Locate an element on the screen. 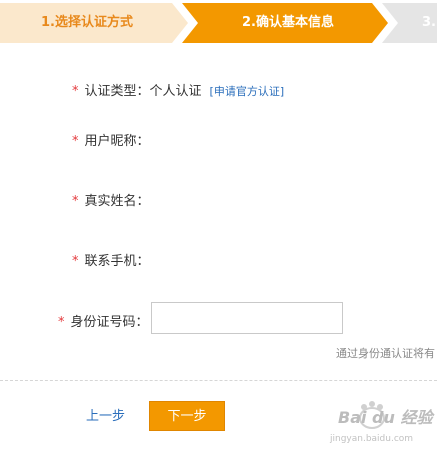  next-step-button: 下一步 is located at coordinates (187, 416).